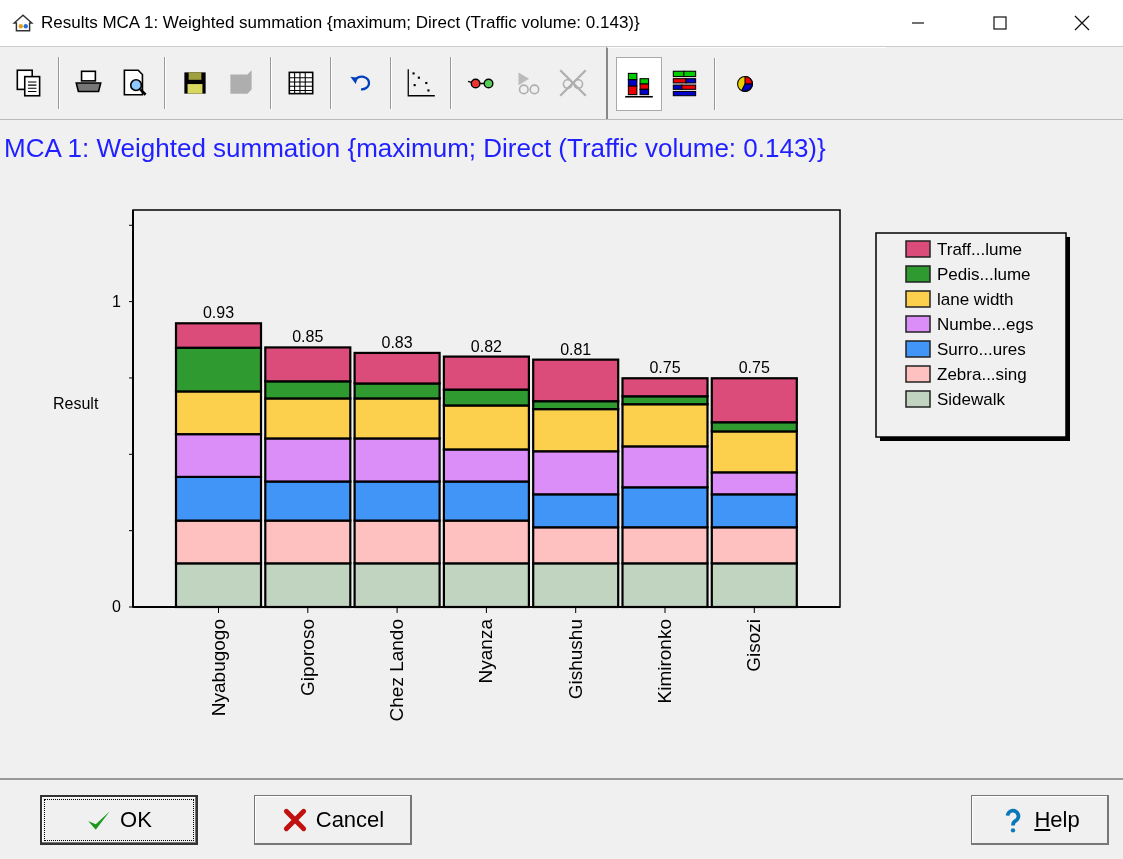  What do you see at coordinates (639, 83) in the screenshot?
I see `stacked-bar-chart-button` at bounding box center [639, 83].